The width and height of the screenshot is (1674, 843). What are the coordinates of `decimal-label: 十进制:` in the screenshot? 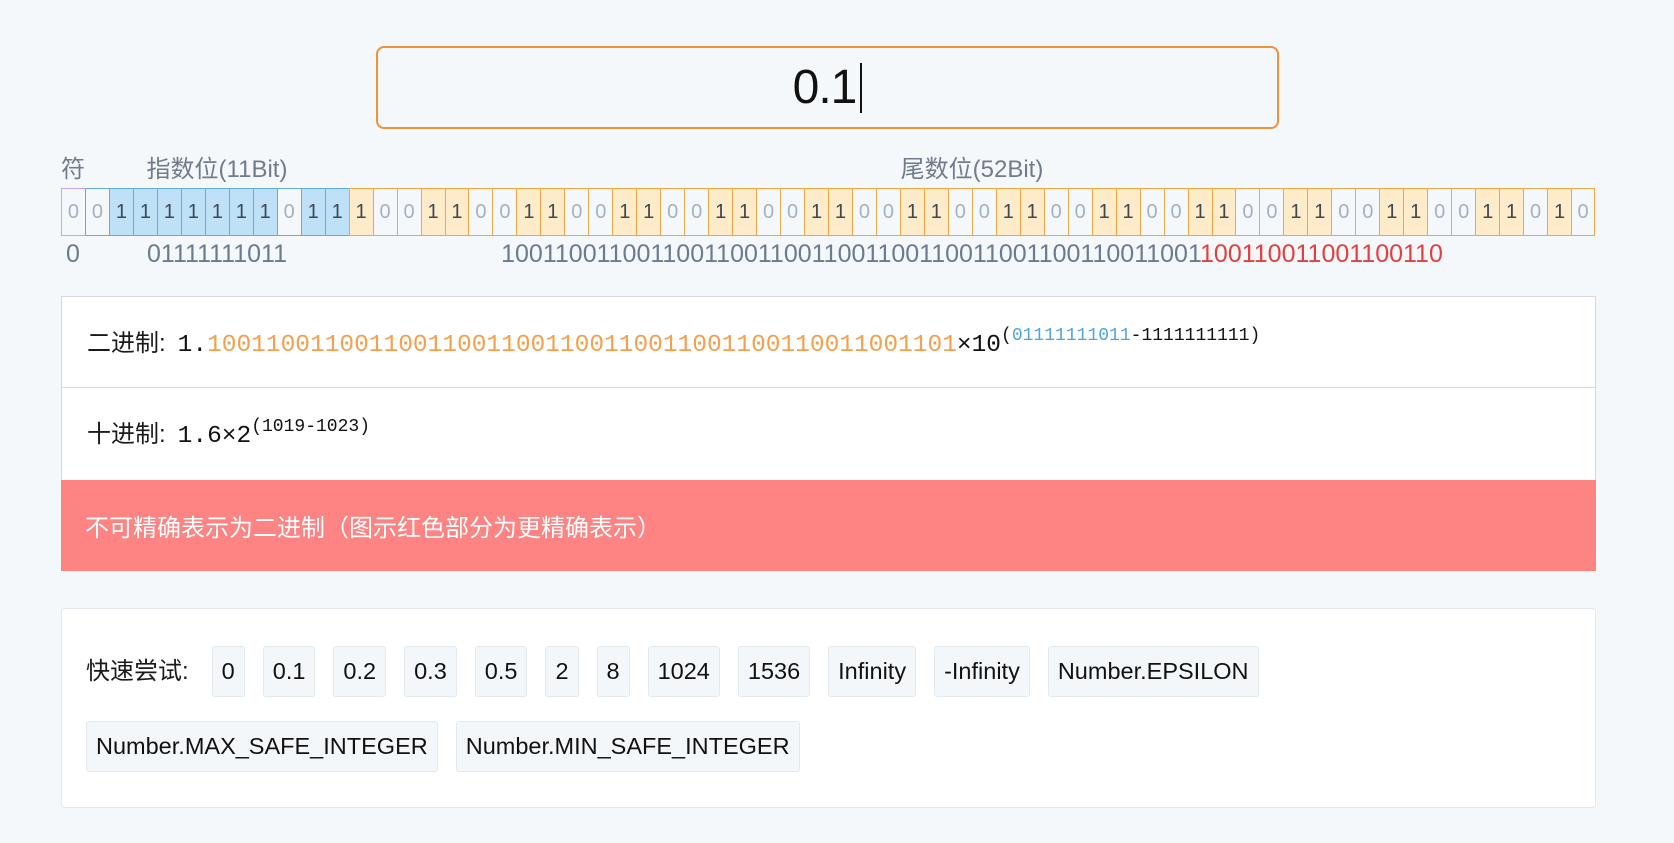 It's located at (126, 434).